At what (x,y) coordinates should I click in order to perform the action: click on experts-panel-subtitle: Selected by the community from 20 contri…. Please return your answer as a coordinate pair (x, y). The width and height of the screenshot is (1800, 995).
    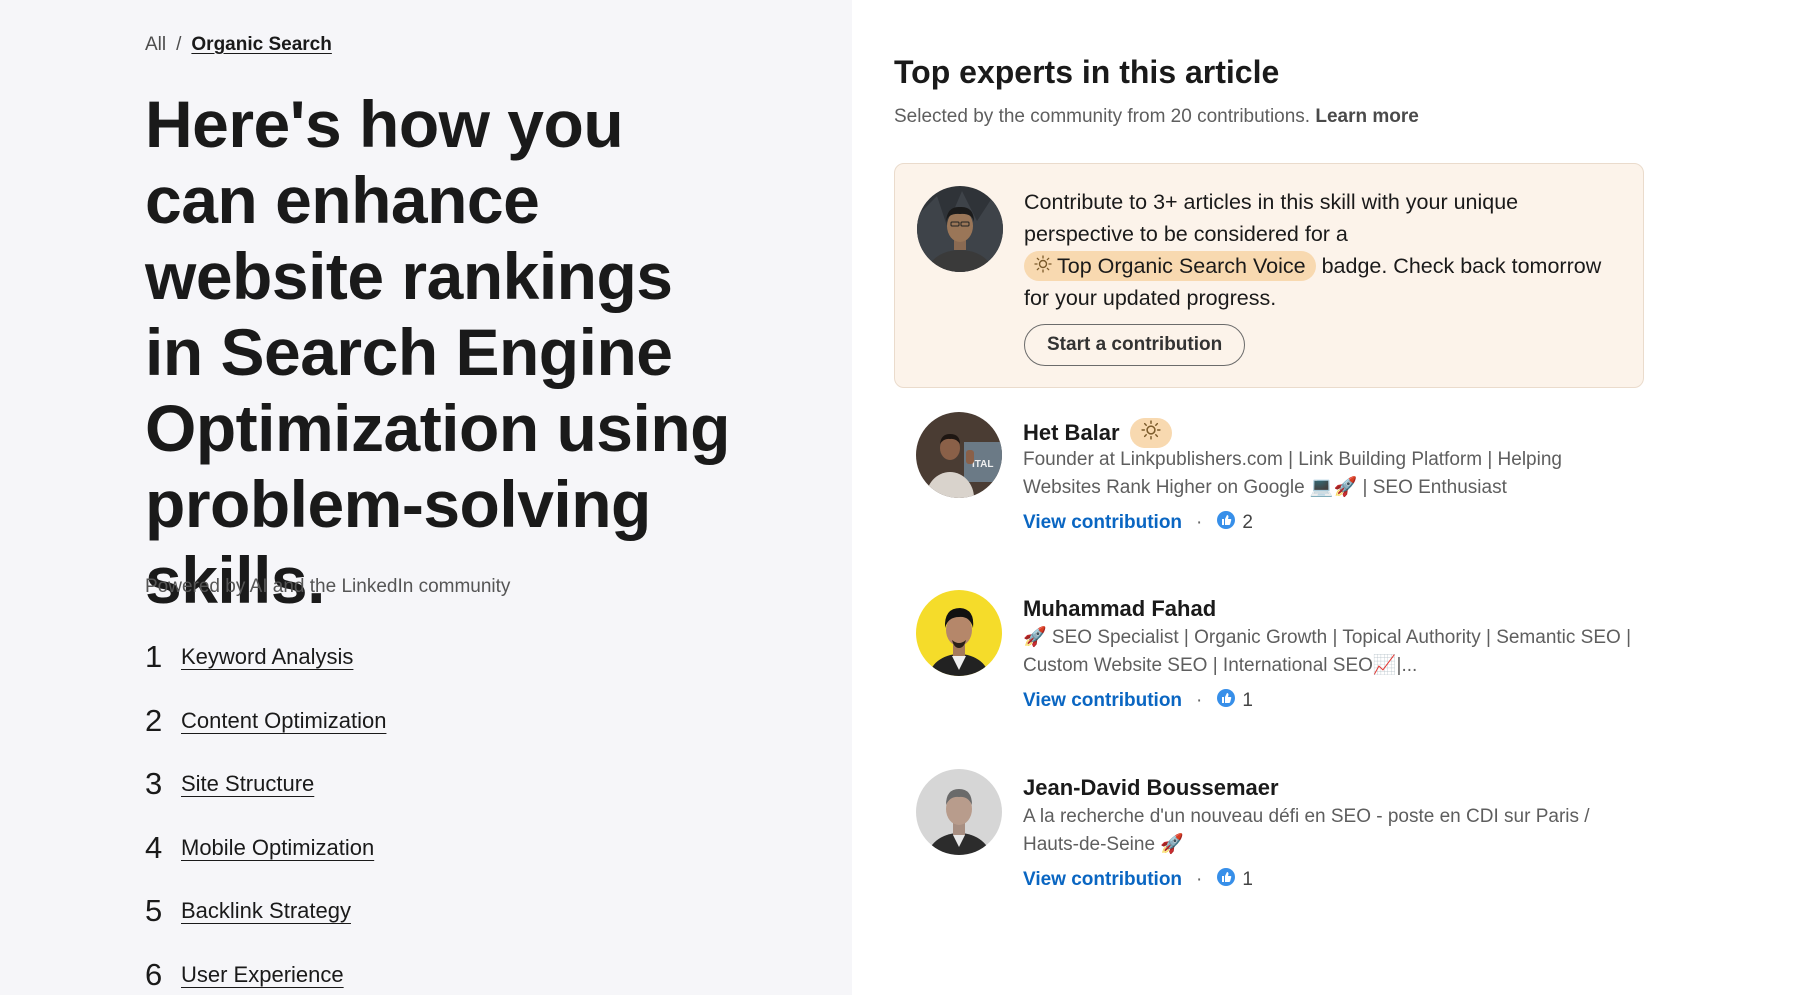
    Looking at the image, I should click on (1156, 117).